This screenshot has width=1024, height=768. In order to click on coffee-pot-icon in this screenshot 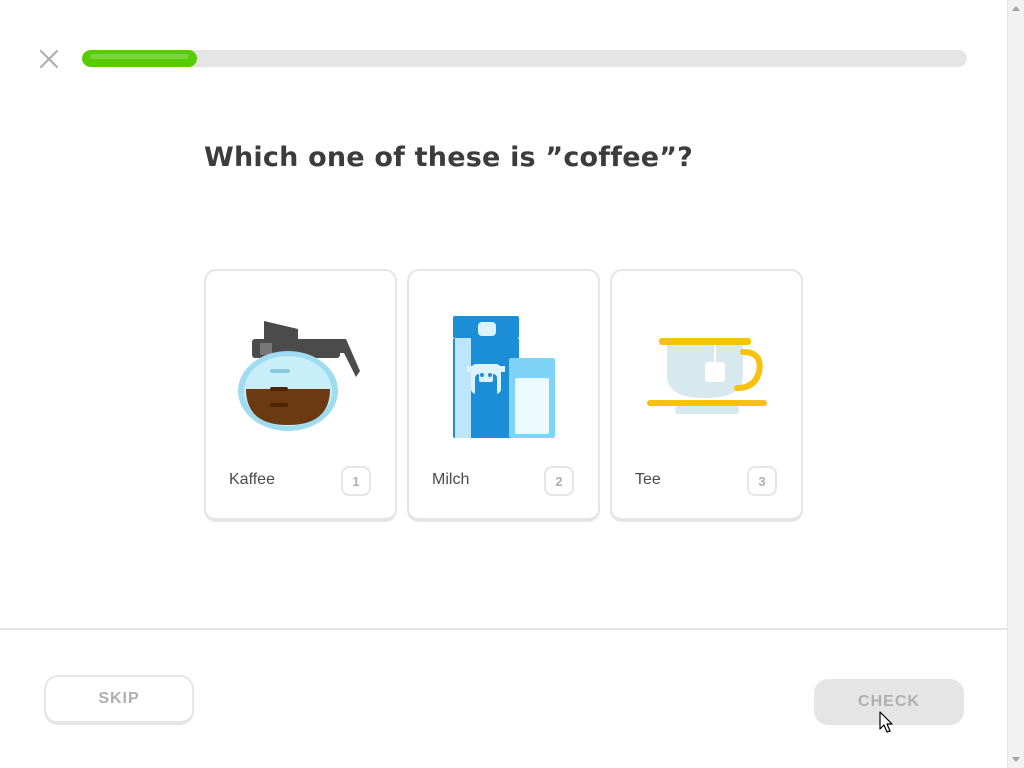, I will do `click(298, 375)`.